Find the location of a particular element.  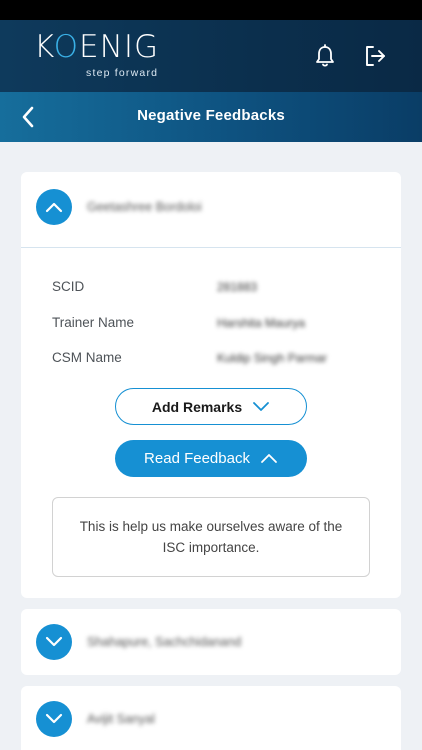

status-bar is located at coordinates (211, 10).